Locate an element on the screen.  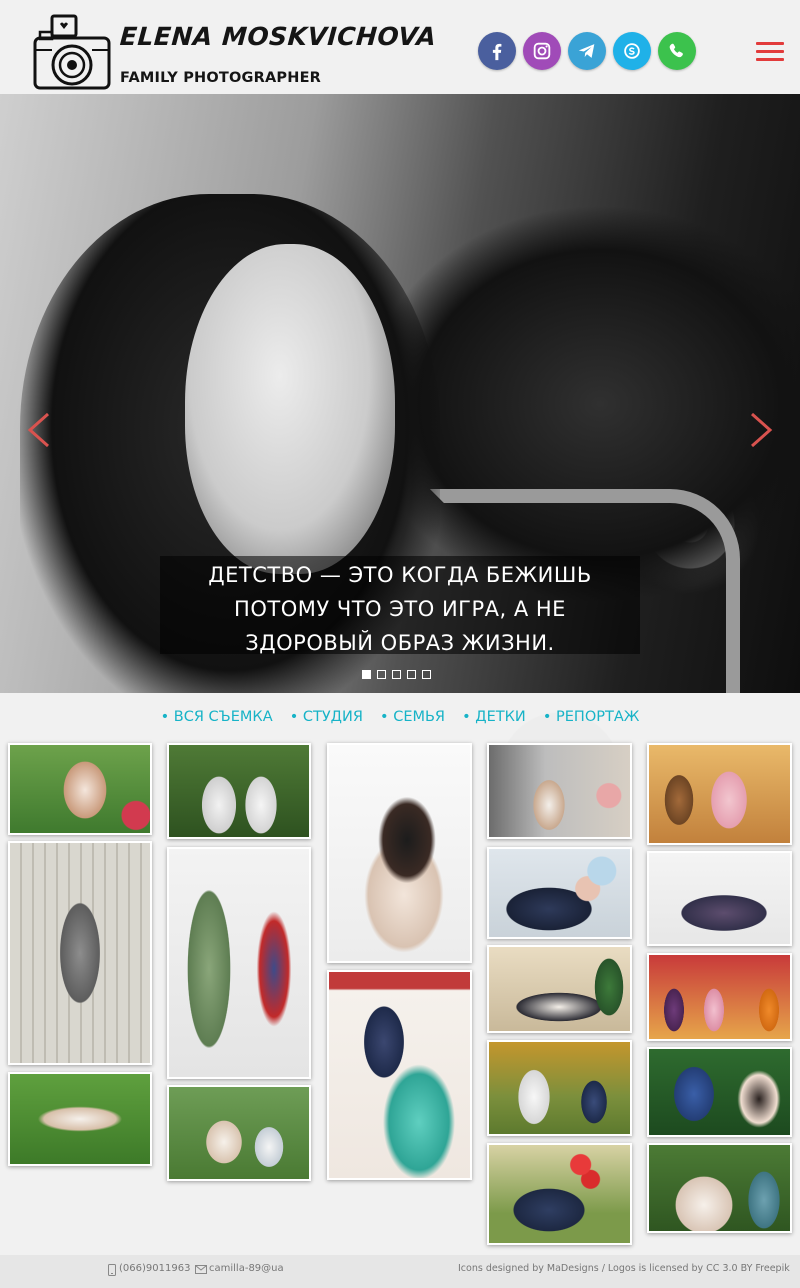
viber-icon is located at coordinates (676, 50).